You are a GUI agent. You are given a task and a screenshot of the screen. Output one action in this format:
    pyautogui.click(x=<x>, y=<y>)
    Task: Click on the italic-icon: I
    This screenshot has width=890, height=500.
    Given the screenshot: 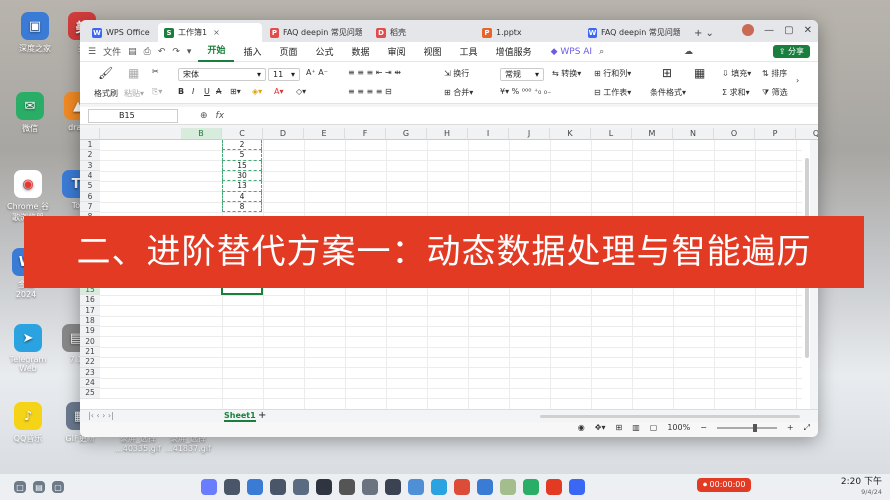 What is the action you would take?
    pyautogui.click(x=193, y=91)
    